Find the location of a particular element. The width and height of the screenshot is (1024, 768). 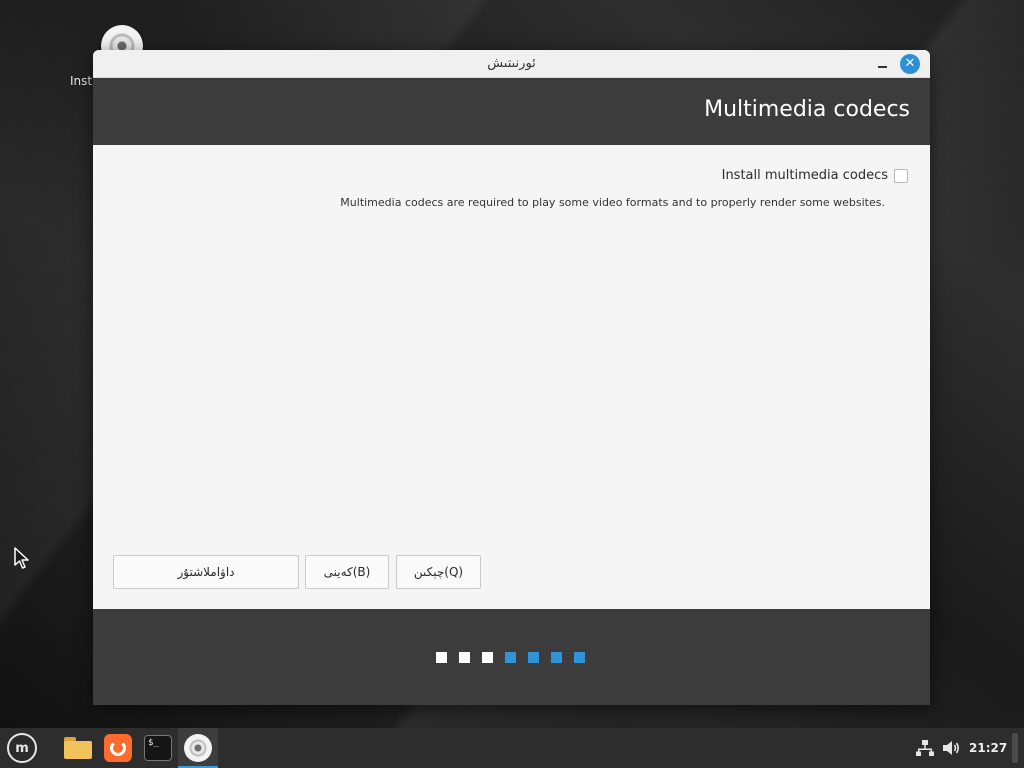

clock: 21:27 is located at coordinates (988, 748).